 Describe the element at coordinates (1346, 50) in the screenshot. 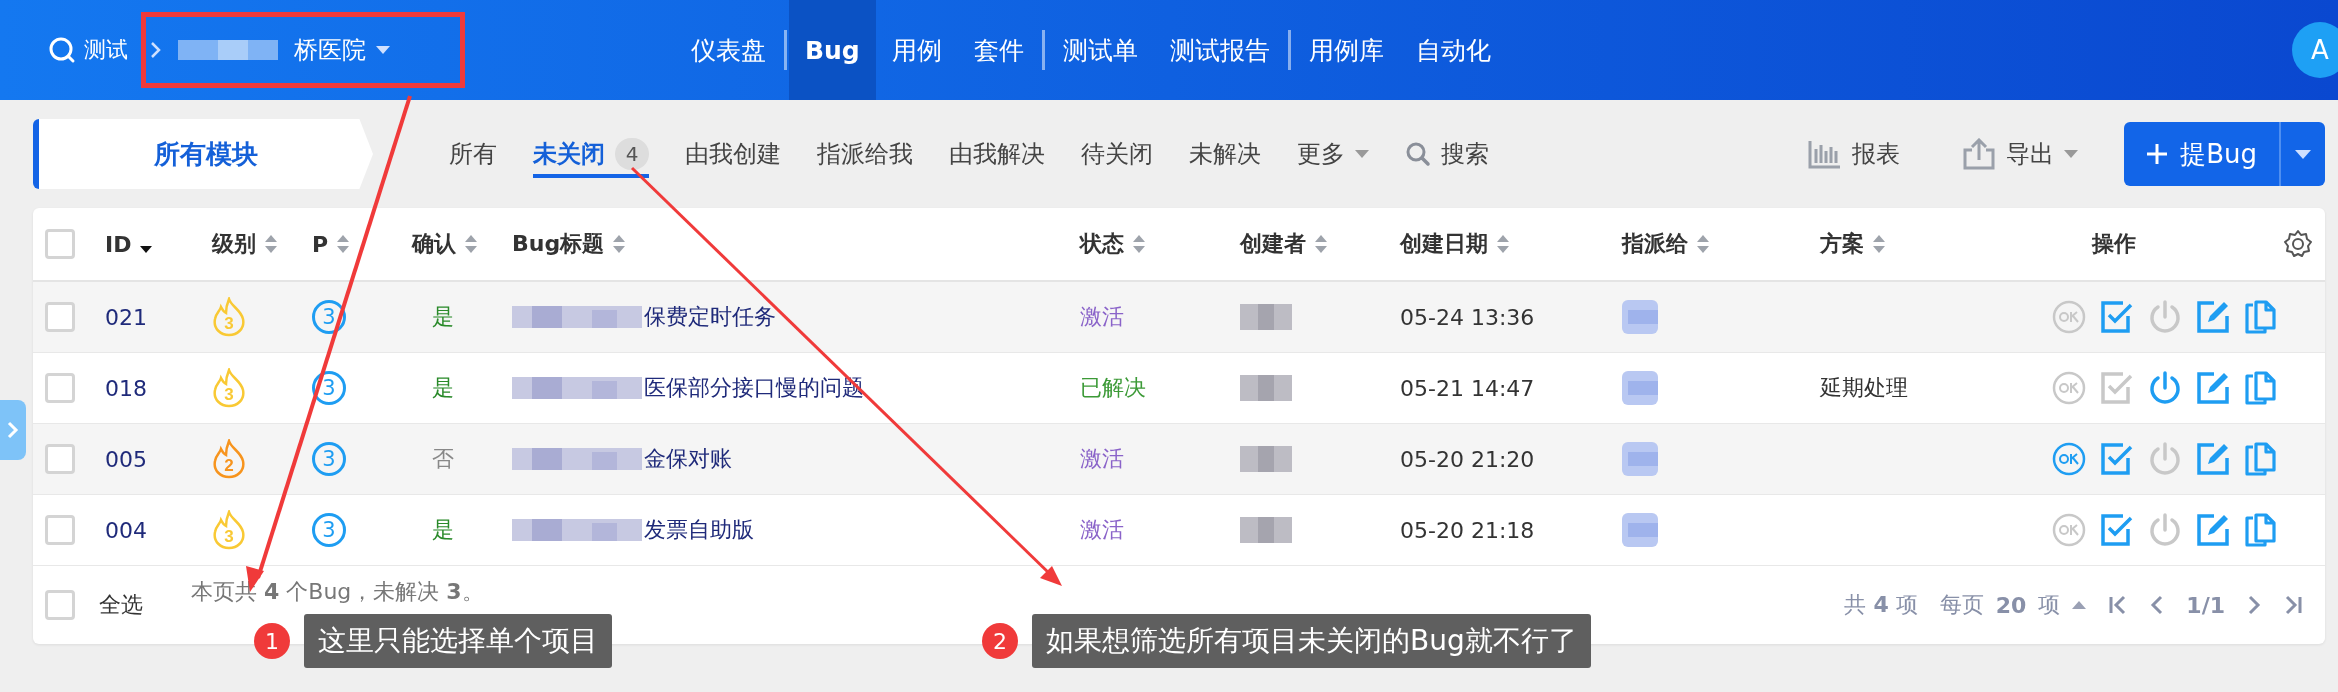

I see `nav-tab: 用例库` at that location.